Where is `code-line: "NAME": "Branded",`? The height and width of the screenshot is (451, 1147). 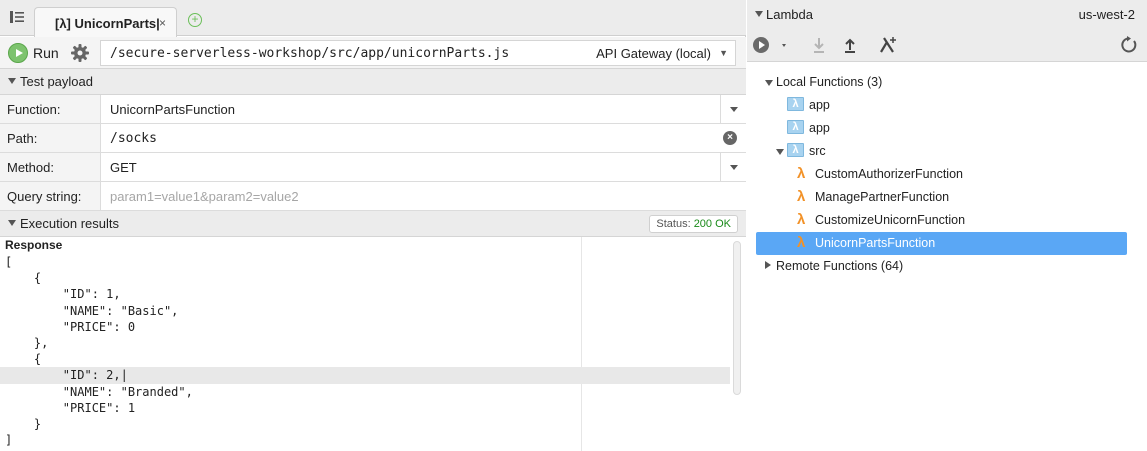
code-line: "NAME": "Branded", is located at coordinates (99, 391).